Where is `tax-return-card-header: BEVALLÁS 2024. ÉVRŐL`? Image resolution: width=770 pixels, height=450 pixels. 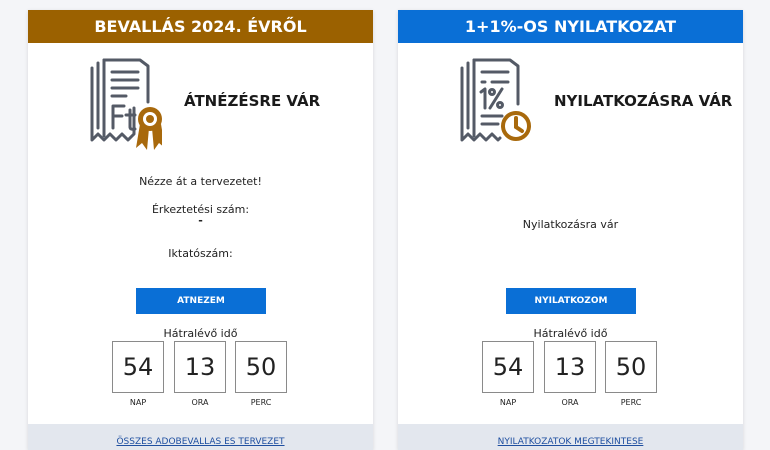
tax-return-card-header: BEVALLÁS 2024. ÉVRŐL is located at coordinates (200, 26).